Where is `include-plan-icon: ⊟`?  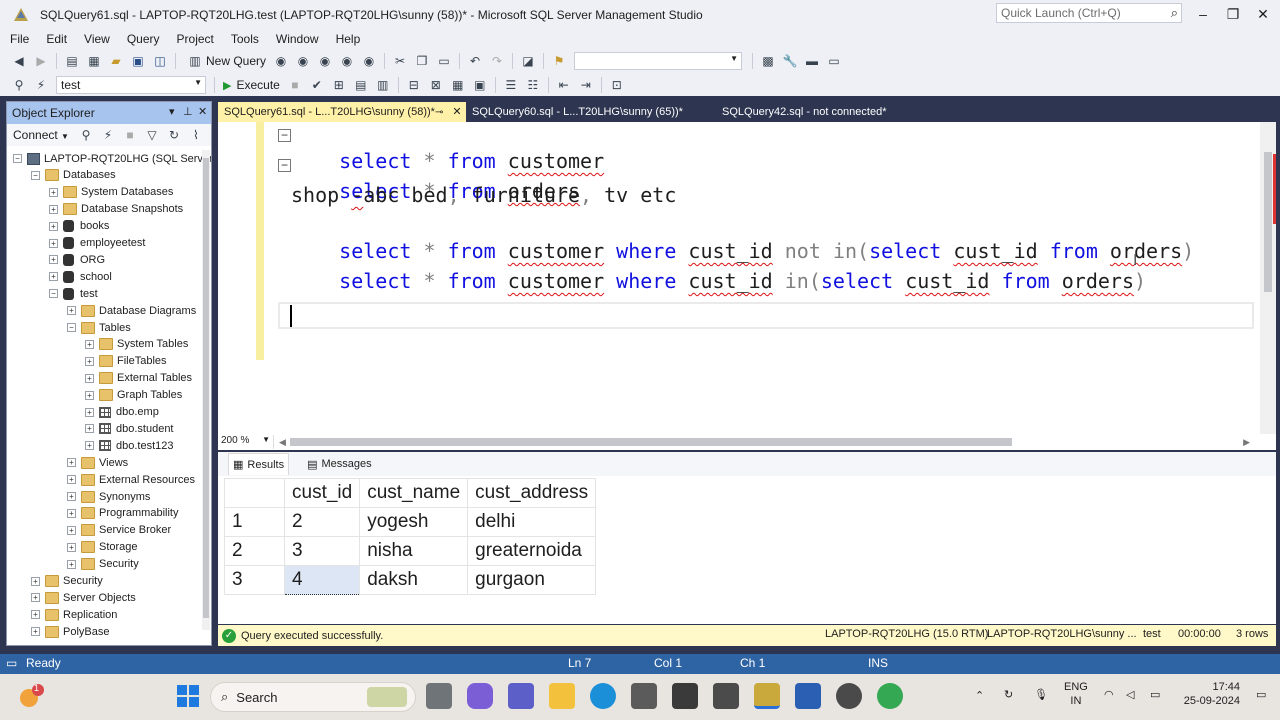
include-plan-icon: ⊟ is located at coordinates (414, 85).